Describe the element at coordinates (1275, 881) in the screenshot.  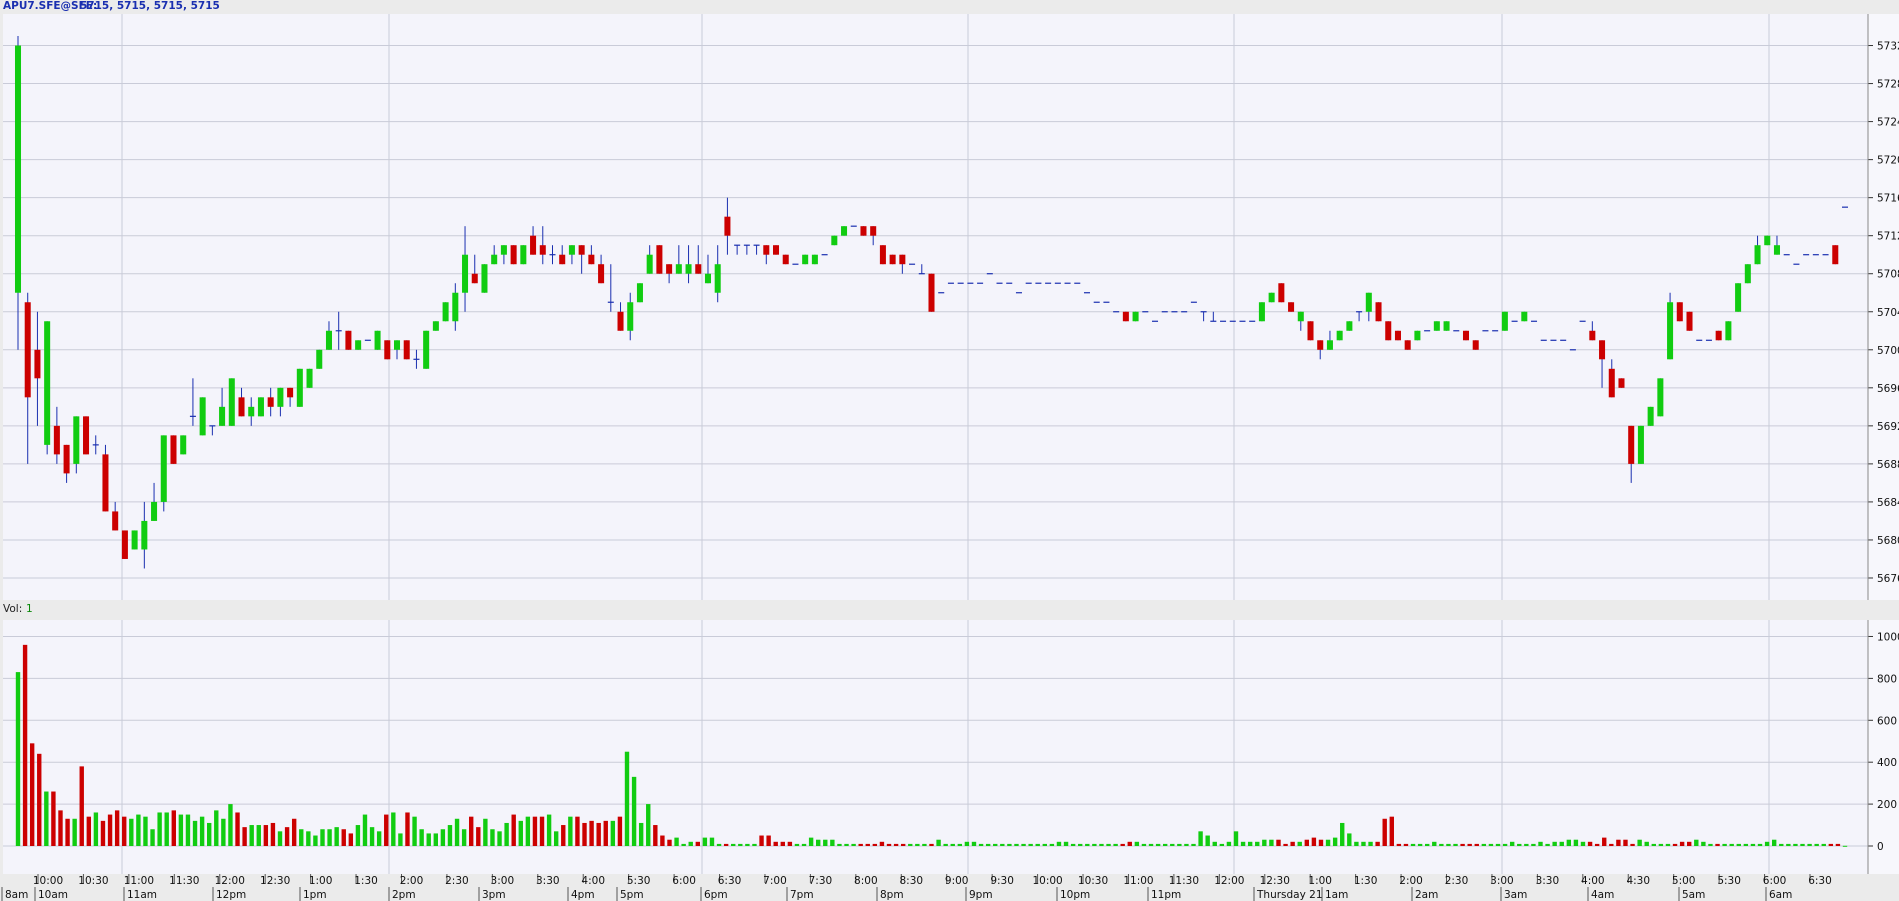
I see `time-tick-label: 12:30` at that location.